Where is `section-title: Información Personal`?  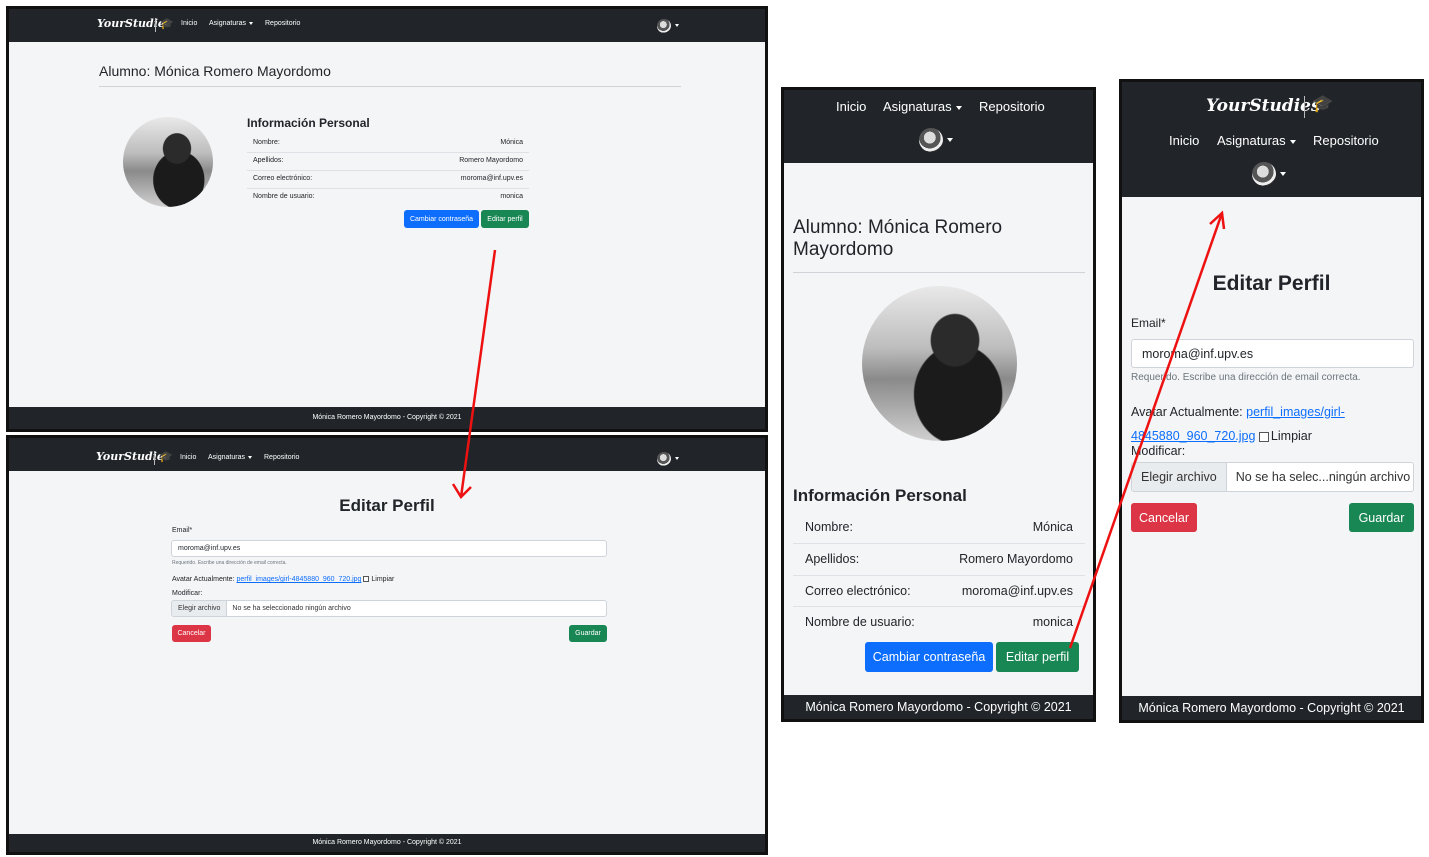
section-title: Información Personal is located at coordinates (308, 123).